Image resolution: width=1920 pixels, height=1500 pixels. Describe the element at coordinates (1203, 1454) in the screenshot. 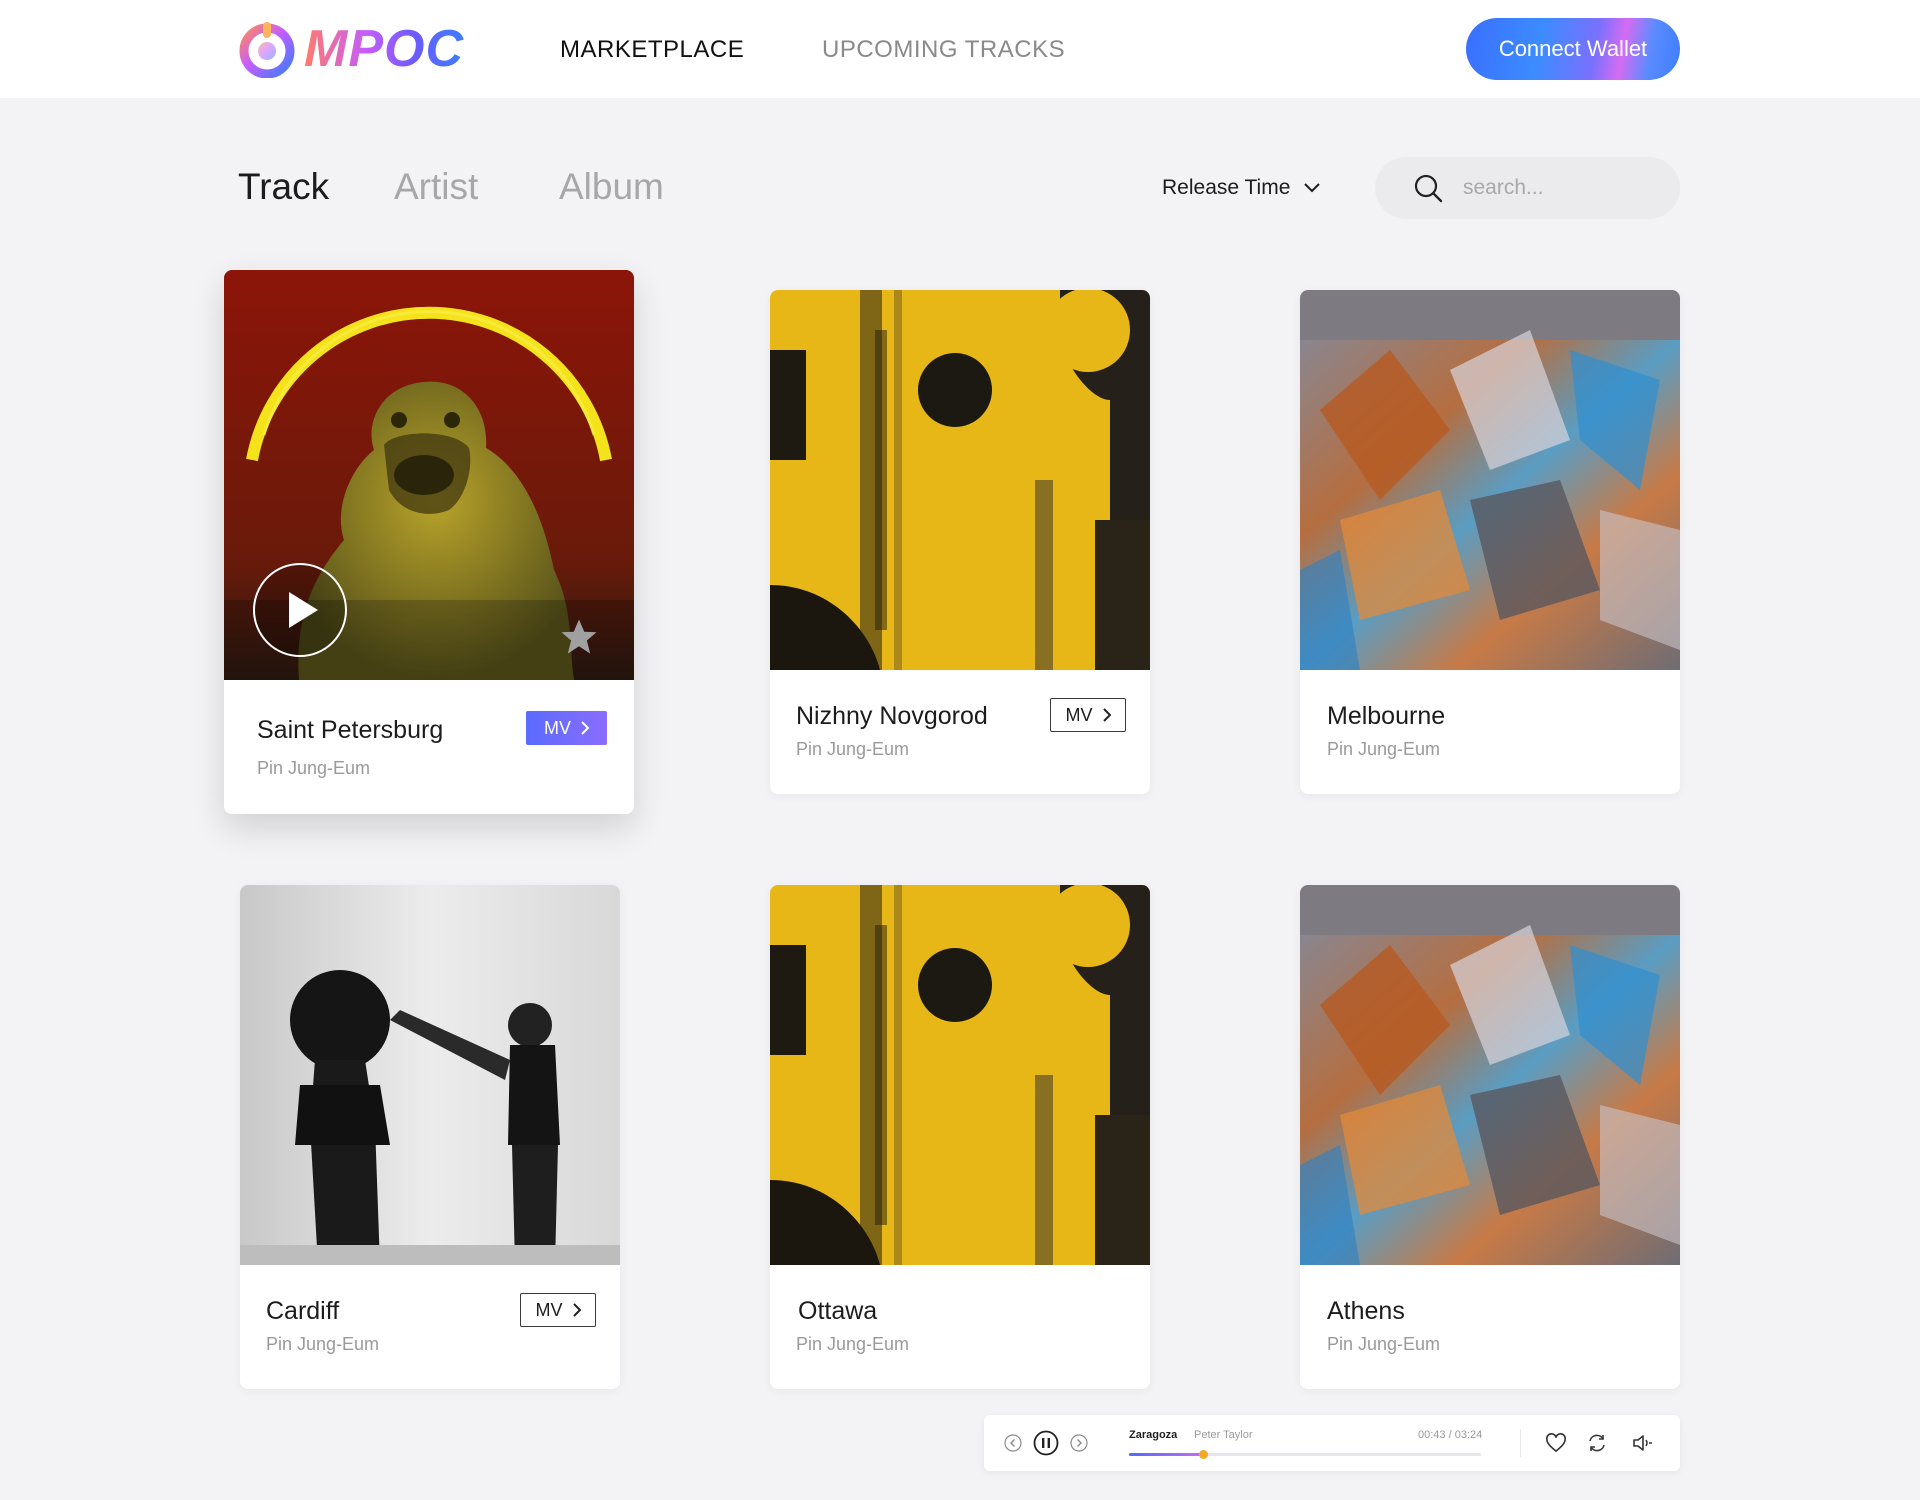

I see `progress-handle` at that location.